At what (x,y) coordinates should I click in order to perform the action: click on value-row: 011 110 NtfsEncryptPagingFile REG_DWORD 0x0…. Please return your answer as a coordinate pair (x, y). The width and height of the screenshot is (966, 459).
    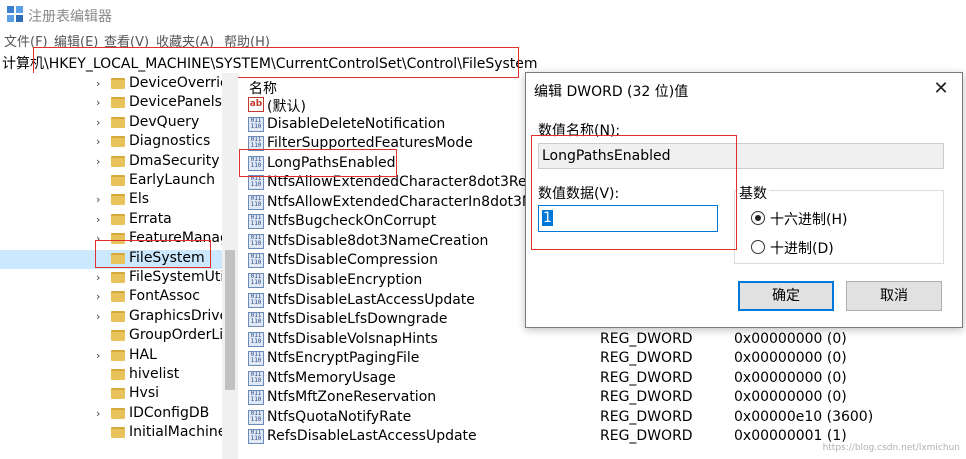
    Looking at the image, I should click on (607, 359).